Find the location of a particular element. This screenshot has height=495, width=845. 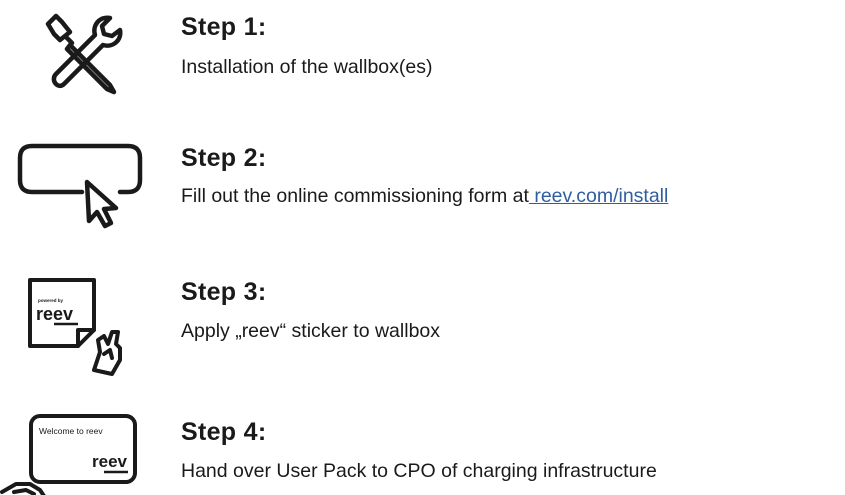

step-3-title: Step 3: is located at coordinates (224, 292).